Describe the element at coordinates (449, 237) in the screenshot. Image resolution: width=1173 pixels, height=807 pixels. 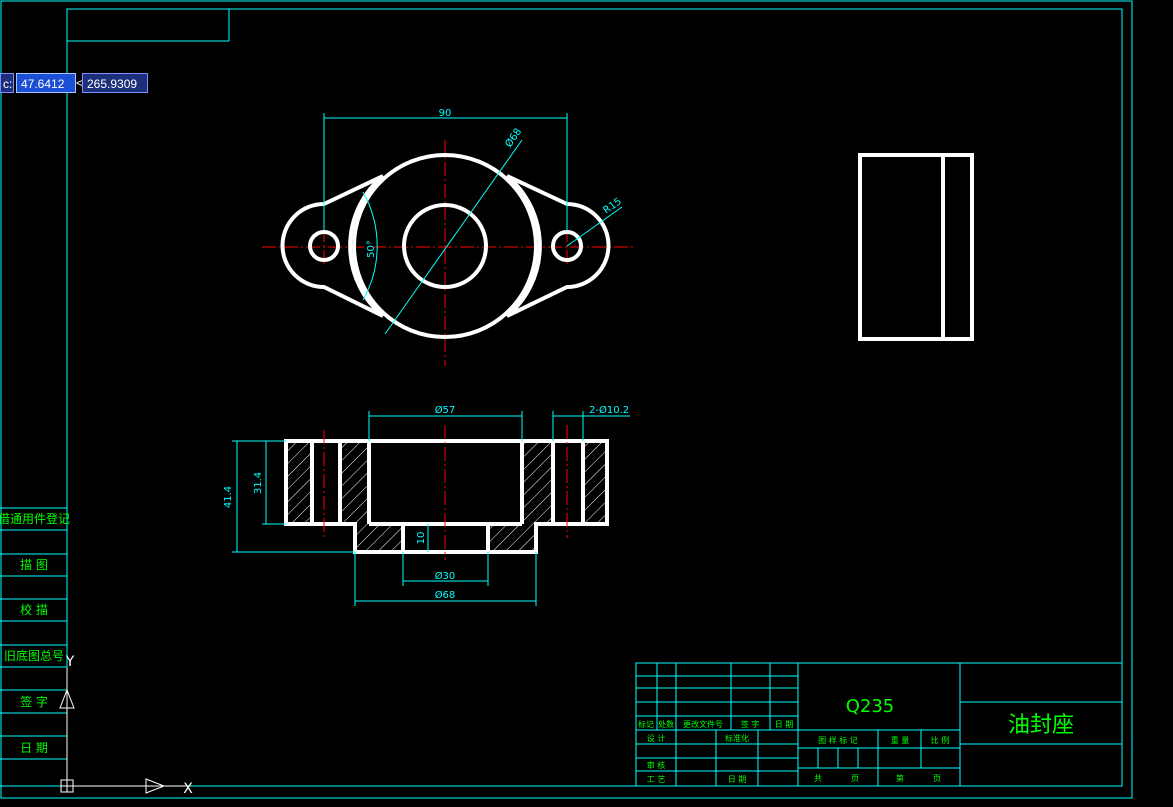
I see `top-view: 90 Ø68 R15 50°` at that location.